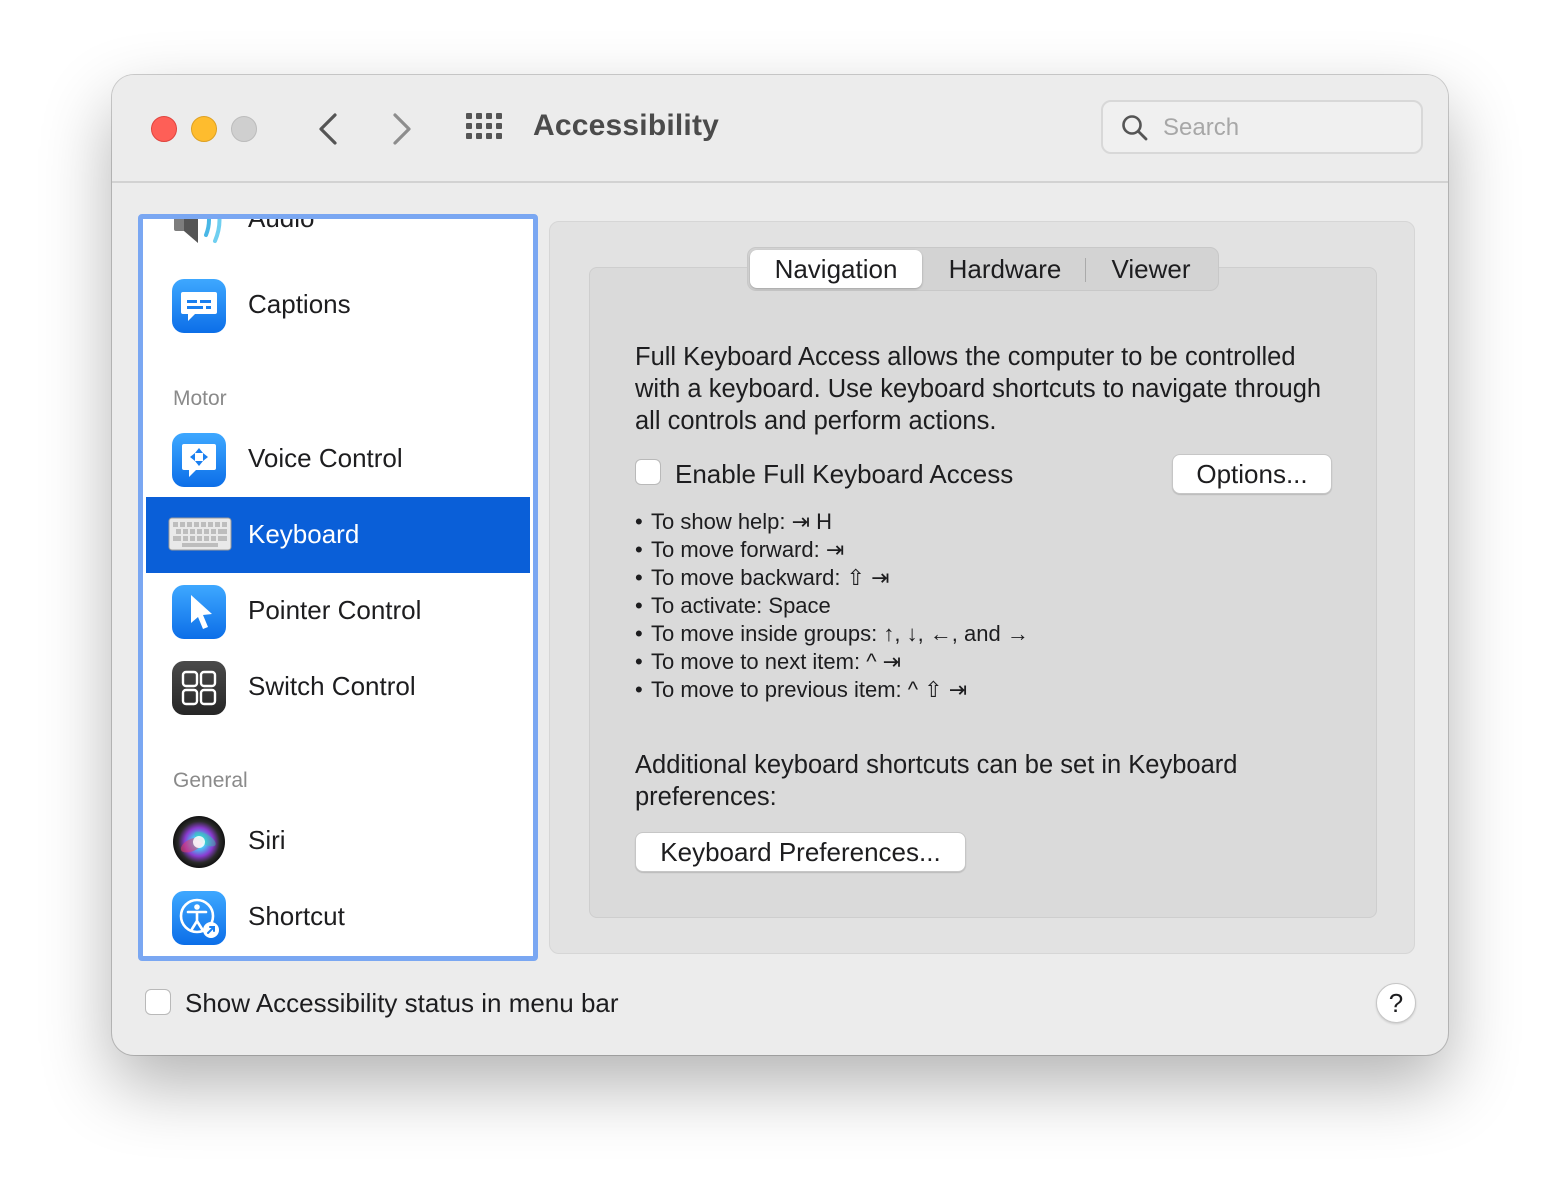  Describe the element at coordinates (734, 521) in the screenshot. I see `list-item: • To show help: ⇥ H` at that location.